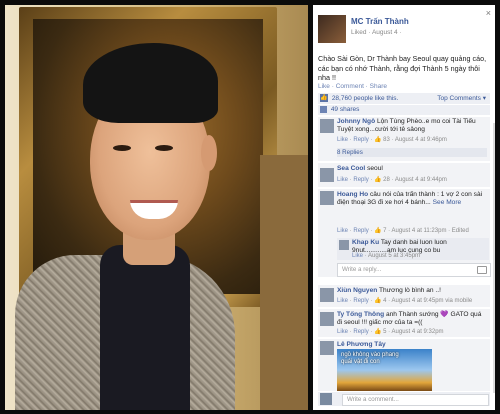 The height and width of the screenshot is (414, 500). I want to click on commenter-name: Sea Cool, so click(351, 168).